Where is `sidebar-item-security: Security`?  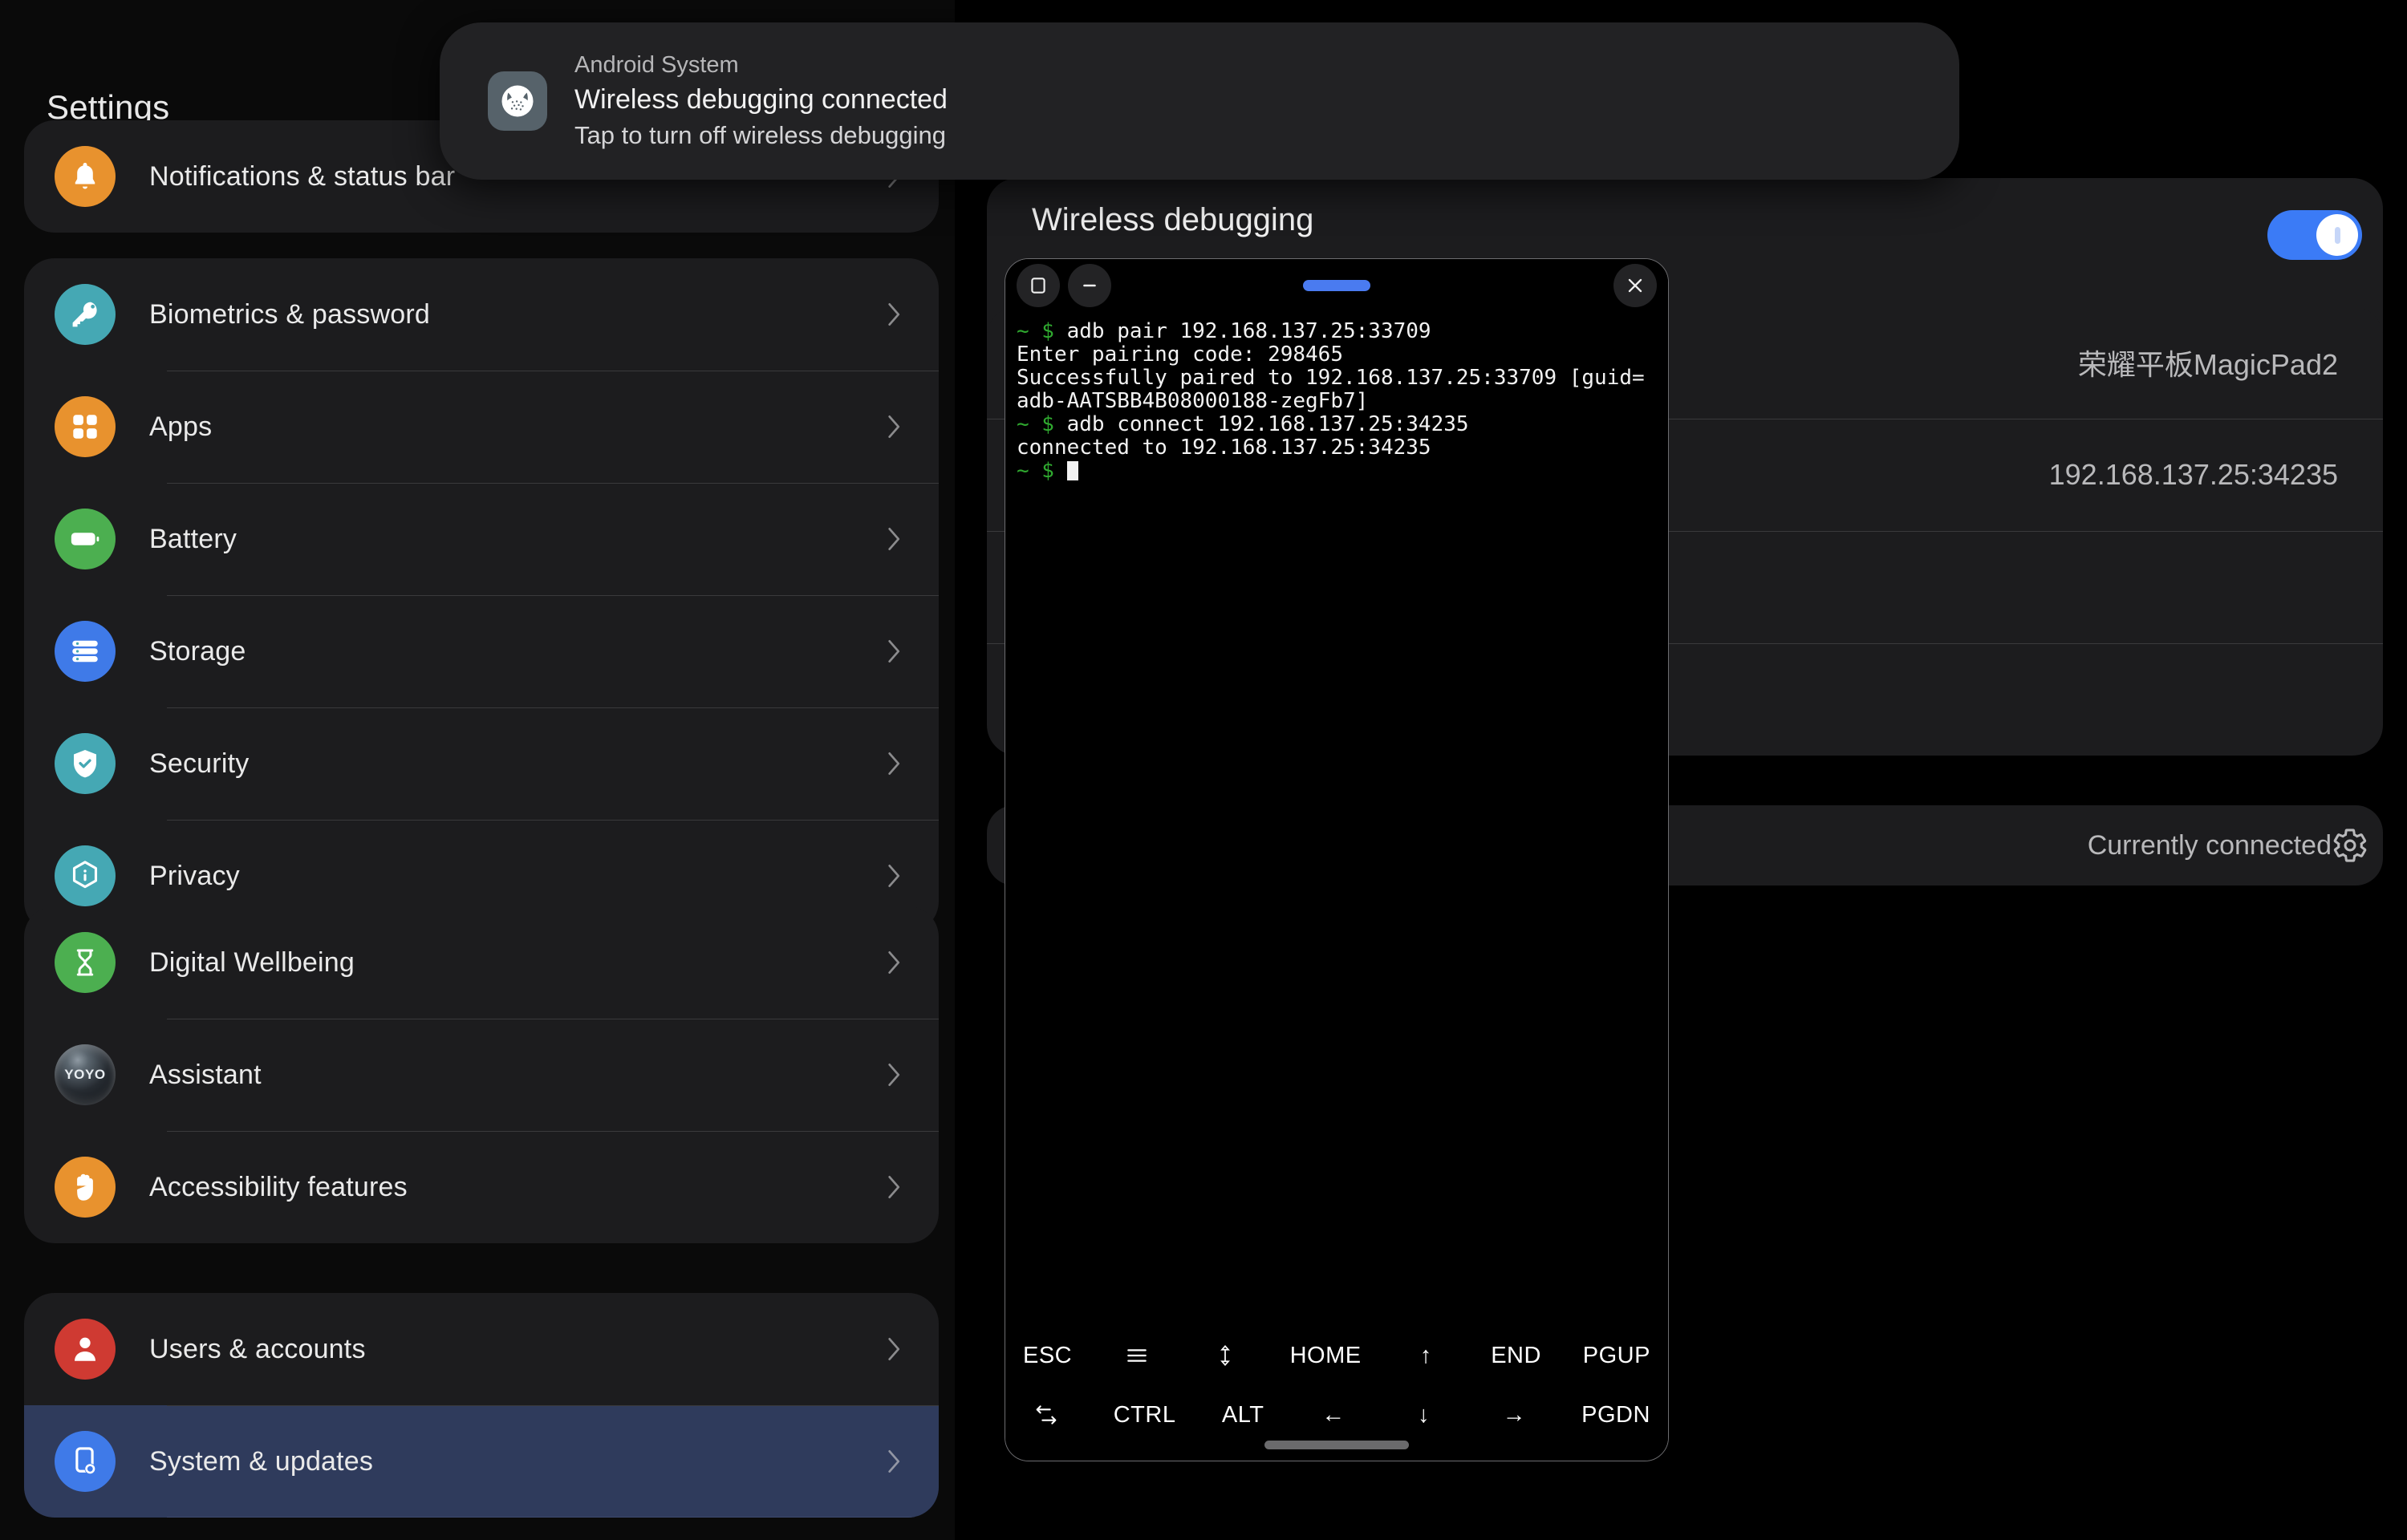 sidebar-item-security: Security is located at coordinates (482, 763).